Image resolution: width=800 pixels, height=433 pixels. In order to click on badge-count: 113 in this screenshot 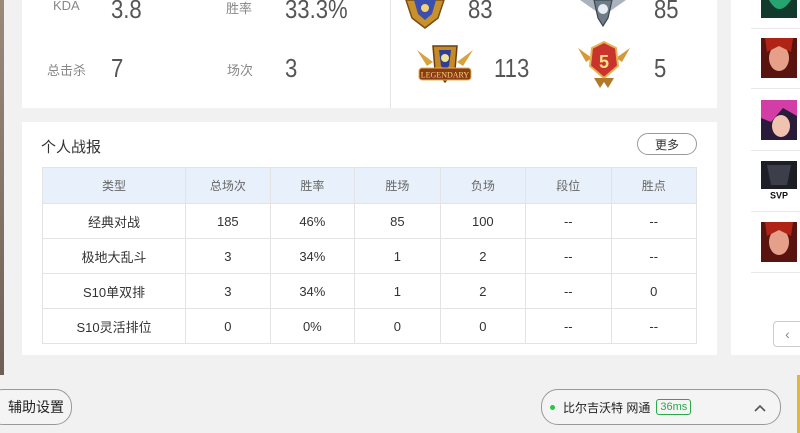, I will do `click(512, 68)`.